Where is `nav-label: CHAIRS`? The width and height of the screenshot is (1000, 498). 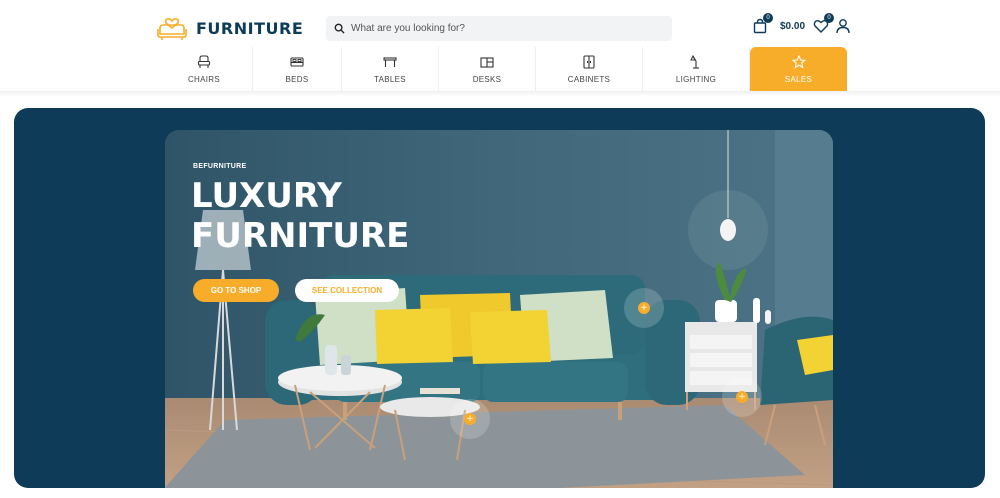
nav-label: CHAIRS is located at coordinates (204, 79).